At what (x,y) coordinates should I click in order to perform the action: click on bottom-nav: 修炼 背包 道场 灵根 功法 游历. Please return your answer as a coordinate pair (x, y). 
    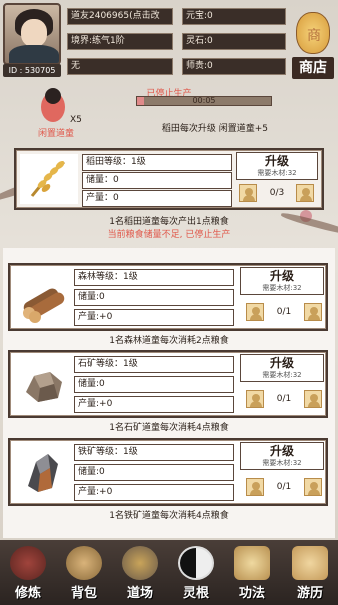
    Looking at the image, I should click on (169, 572).